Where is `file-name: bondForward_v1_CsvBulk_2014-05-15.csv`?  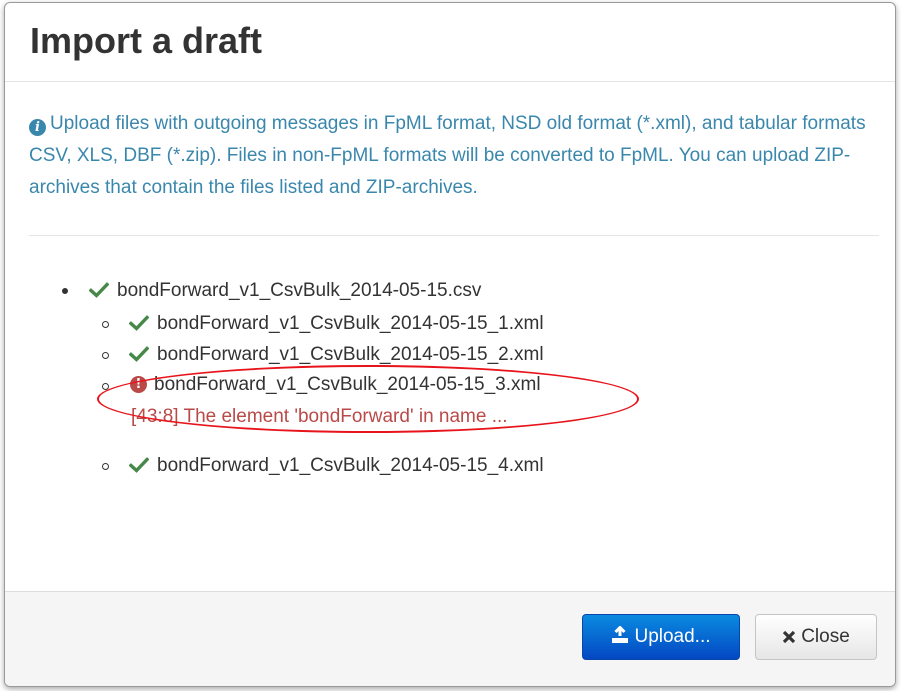 file-name: bondForward_v1_CsvBulk_2014-05-15.csv is located at coordinates (299, 290).